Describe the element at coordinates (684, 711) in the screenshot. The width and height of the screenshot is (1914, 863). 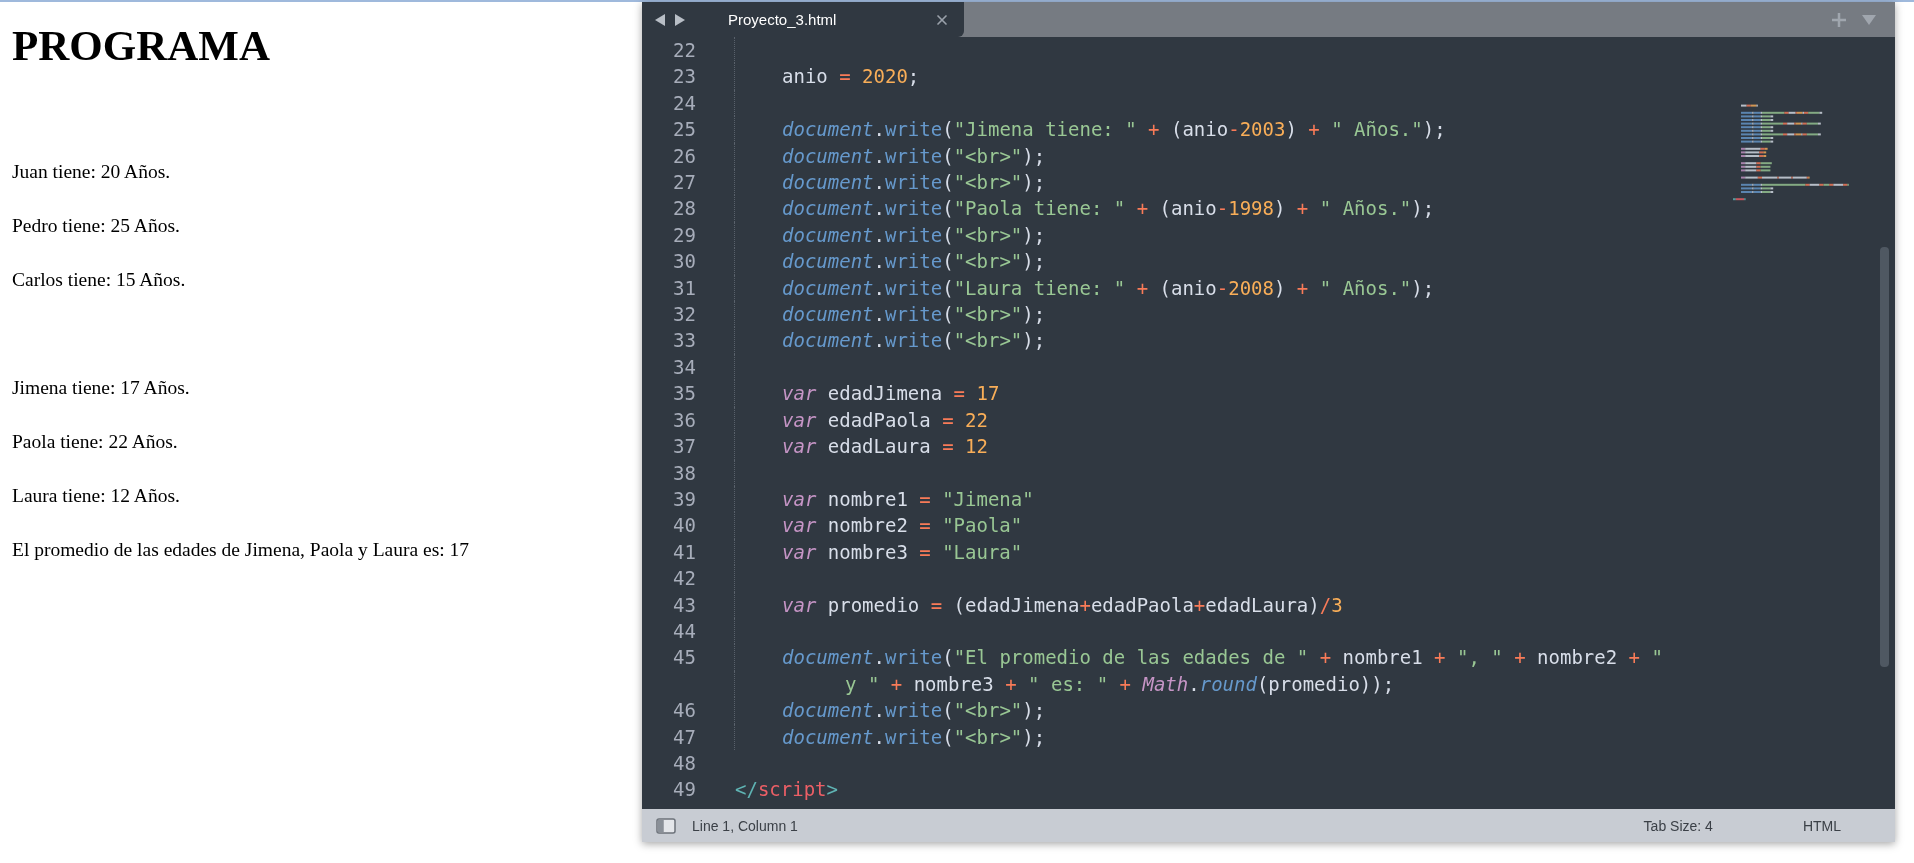
I see `line-number: 46` at that location.